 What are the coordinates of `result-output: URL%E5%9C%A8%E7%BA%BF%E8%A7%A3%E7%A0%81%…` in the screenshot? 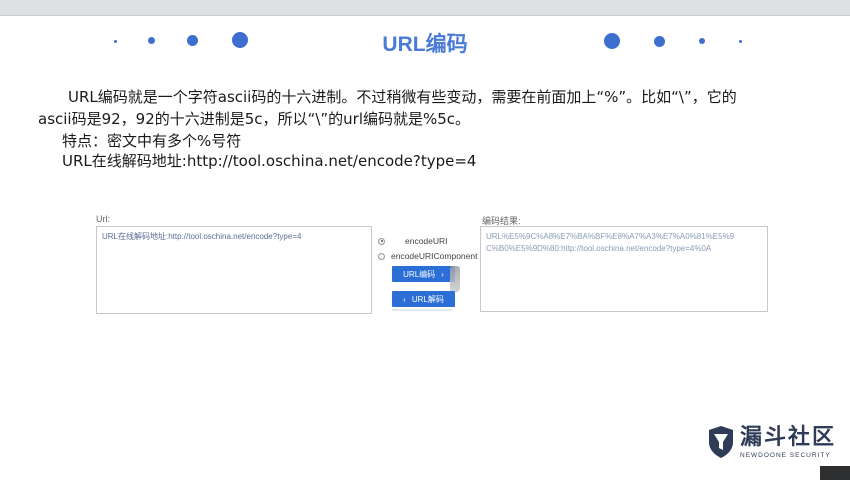 It's located at (624, 269).